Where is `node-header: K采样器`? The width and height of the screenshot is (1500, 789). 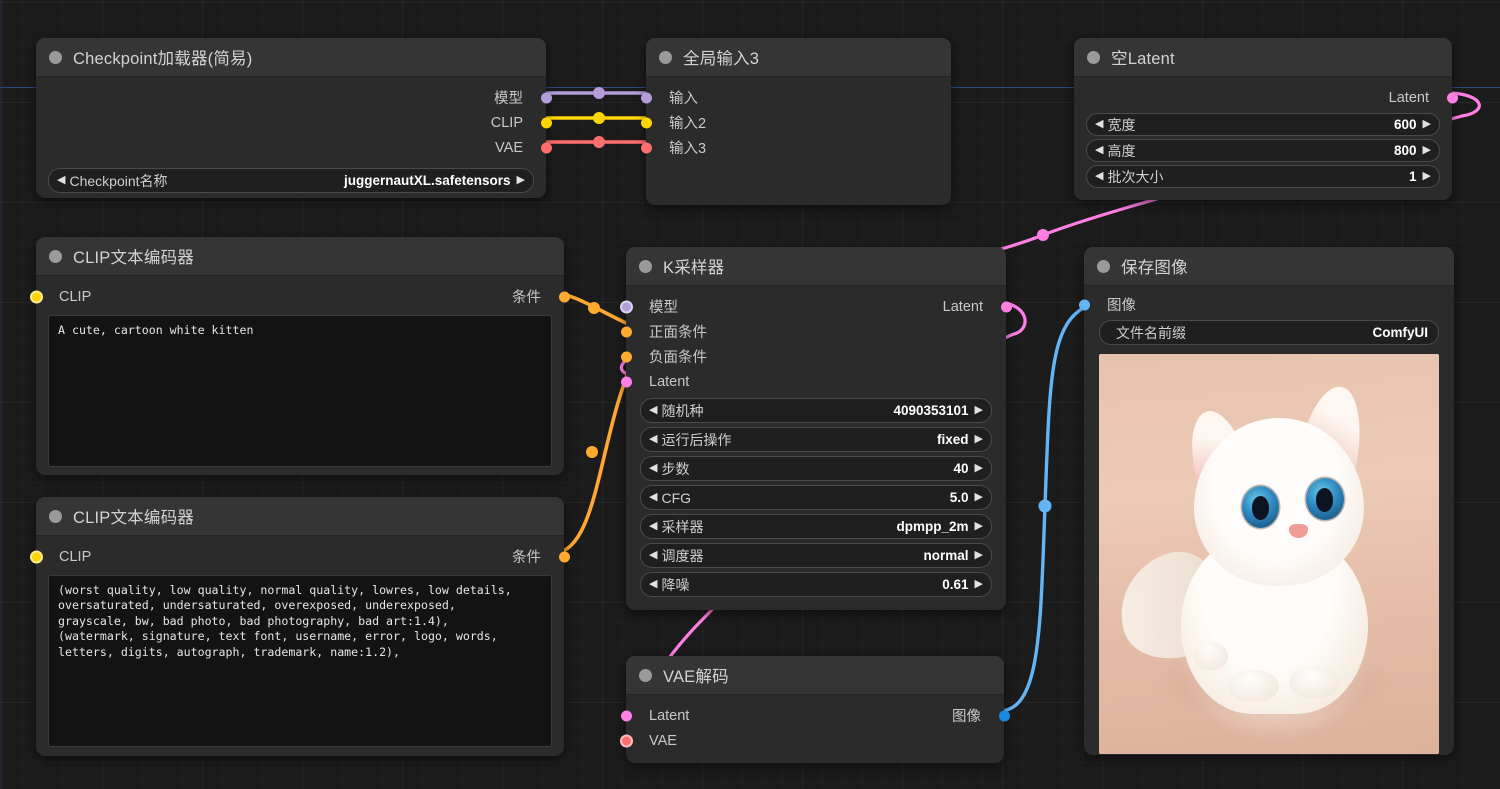
node-header: K采样器 is located at coordinates (816, 266).